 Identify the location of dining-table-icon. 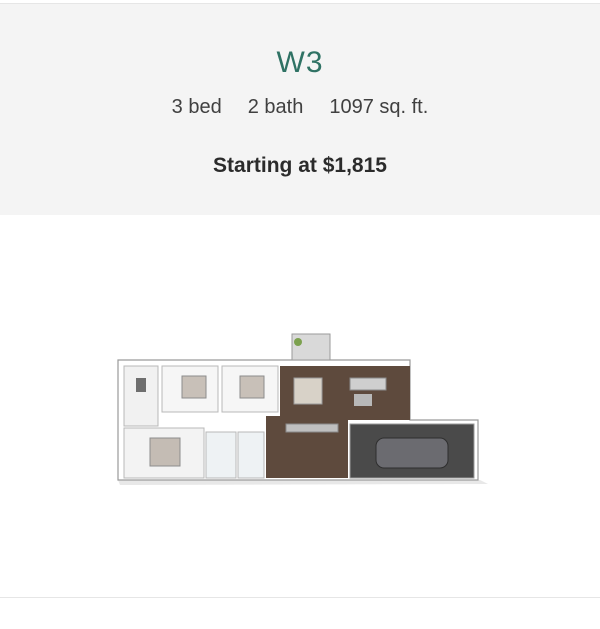
(308, 391).